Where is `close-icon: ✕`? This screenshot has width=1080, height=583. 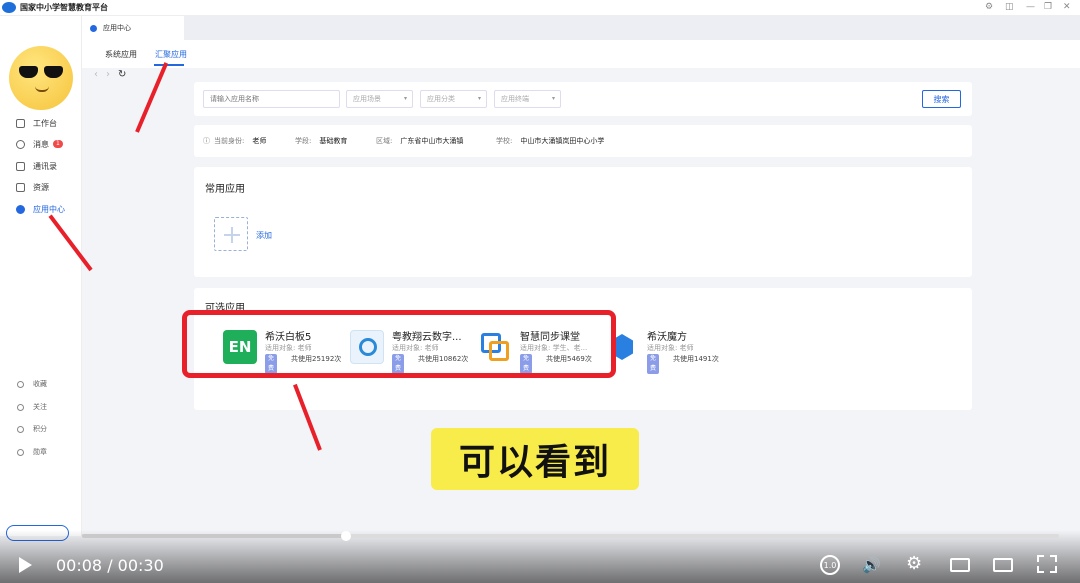 close-icon: ✕ is located at coordinates (1067, 7).